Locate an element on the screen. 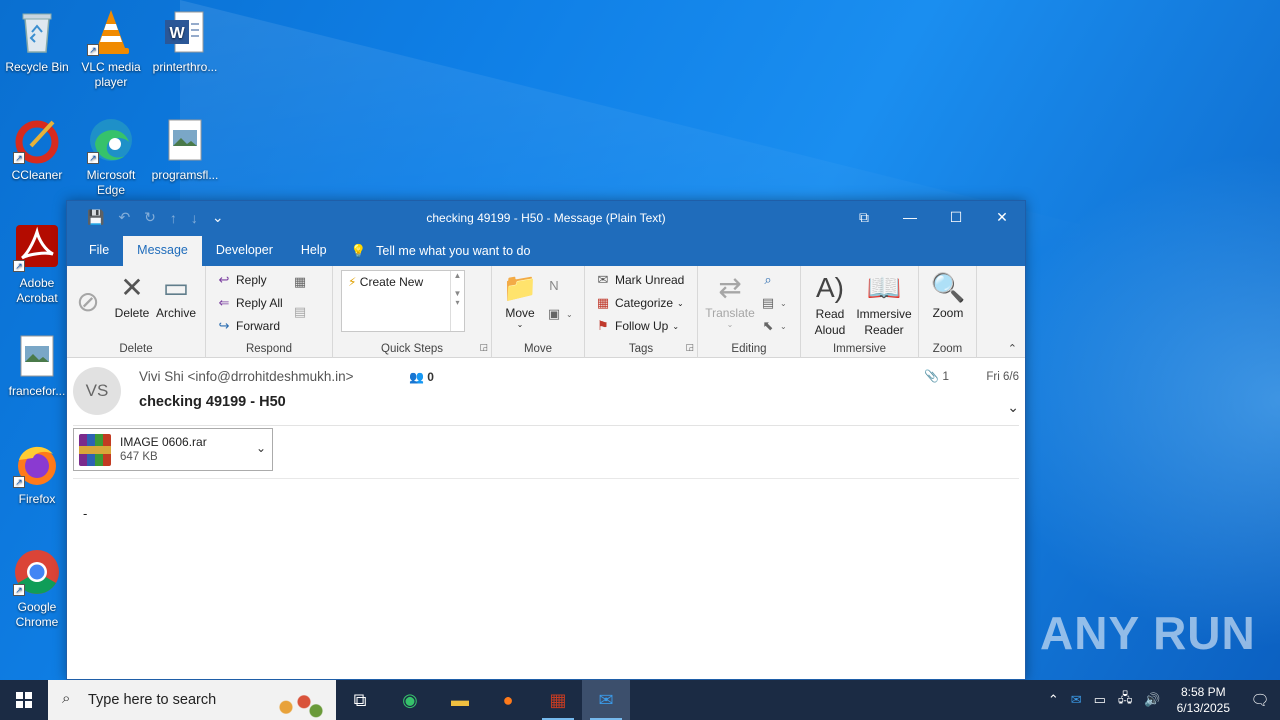 This screenshot has height=720, width=1280. winrar-icon: ▦ is located at coordinates (558, 700).